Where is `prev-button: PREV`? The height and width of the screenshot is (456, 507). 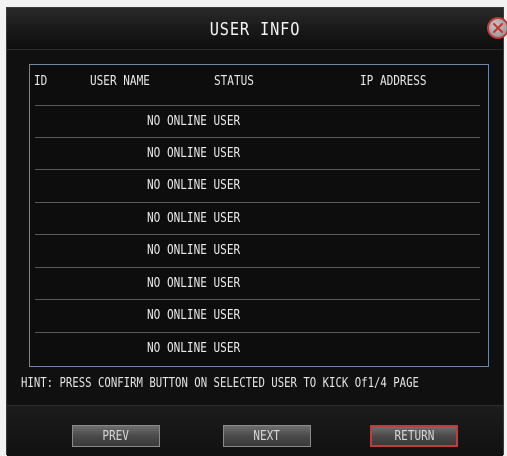 prev-button: PREV is located at coordinates (116, 436).